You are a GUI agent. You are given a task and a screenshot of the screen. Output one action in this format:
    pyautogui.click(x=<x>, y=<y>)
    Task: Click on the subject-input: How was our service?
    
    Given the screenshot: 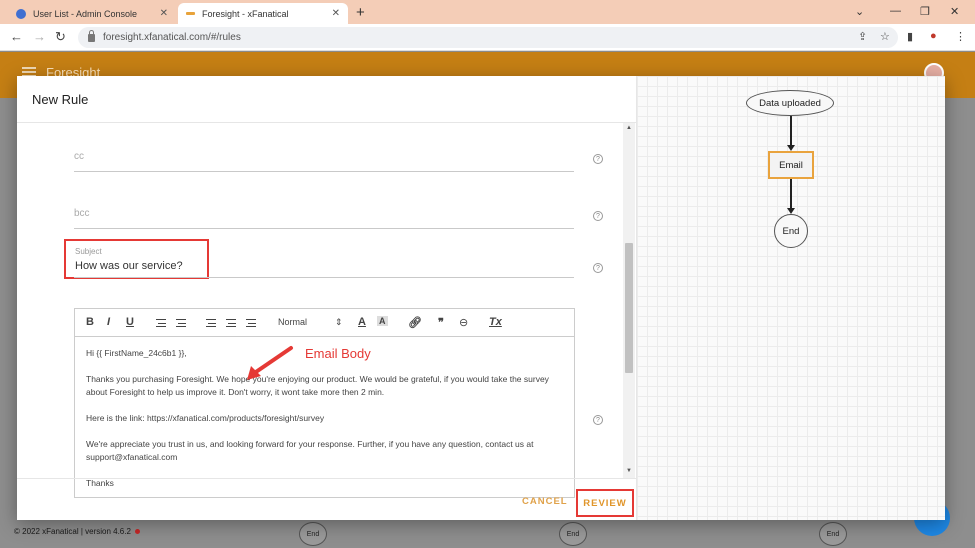 What is the action you would take?
    pyautogui.click(x=129, y=266)
    